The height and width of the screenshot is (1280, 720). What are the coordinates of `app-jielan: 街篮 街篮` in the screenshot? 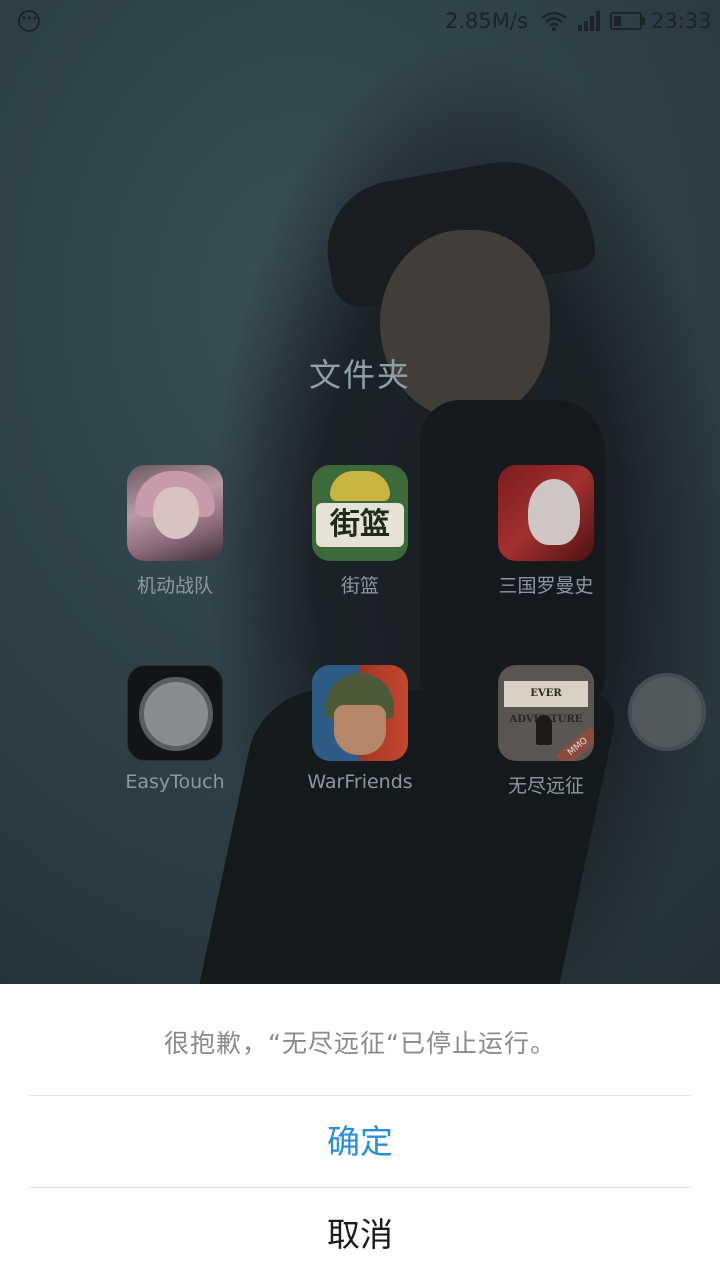 It's located at (360, 531).